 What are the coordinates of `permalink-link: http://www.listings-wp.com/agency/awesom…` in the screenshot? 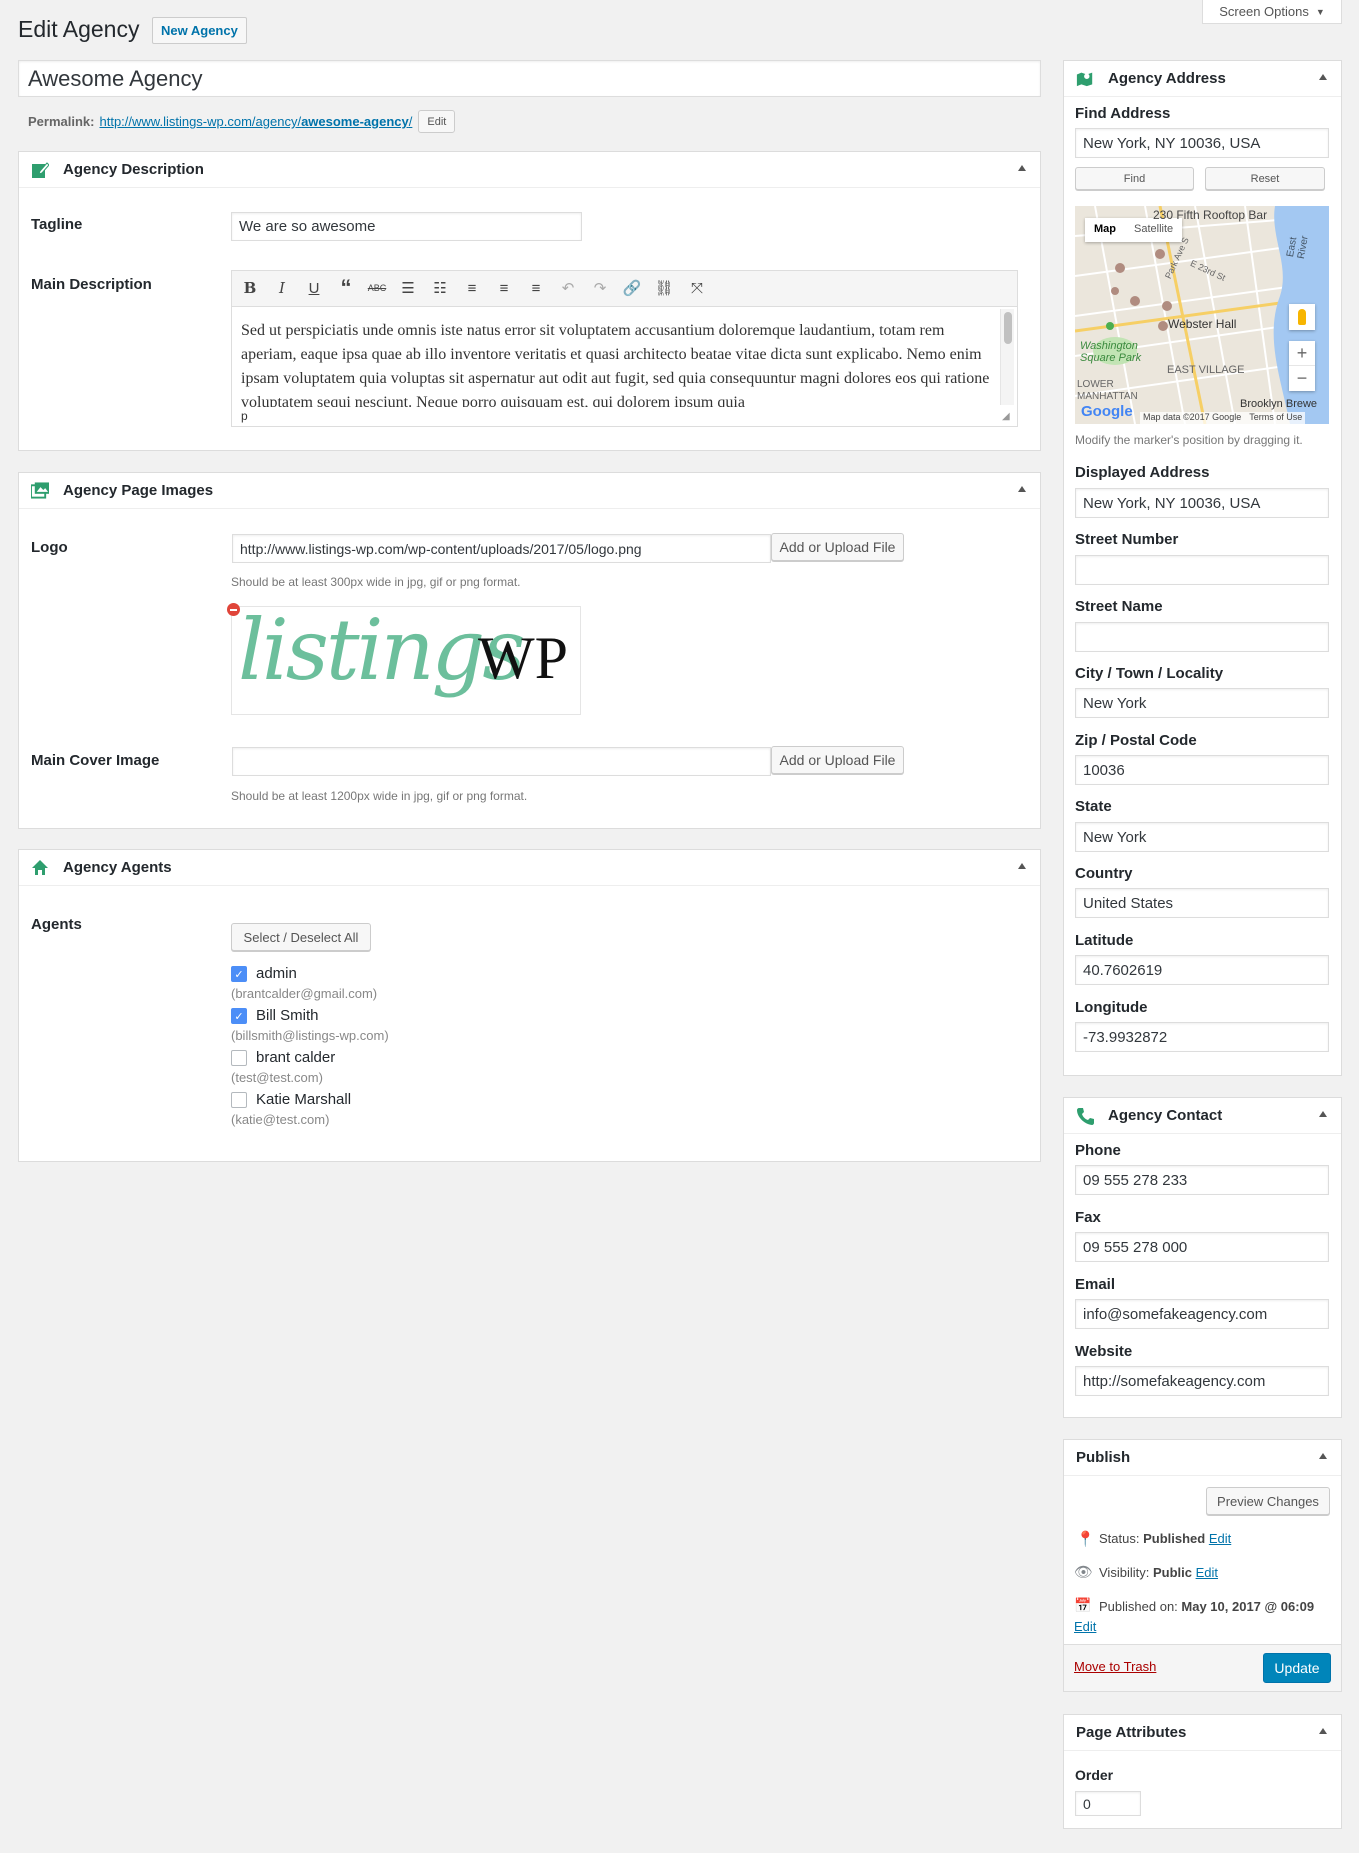 It's located at (255, 121).